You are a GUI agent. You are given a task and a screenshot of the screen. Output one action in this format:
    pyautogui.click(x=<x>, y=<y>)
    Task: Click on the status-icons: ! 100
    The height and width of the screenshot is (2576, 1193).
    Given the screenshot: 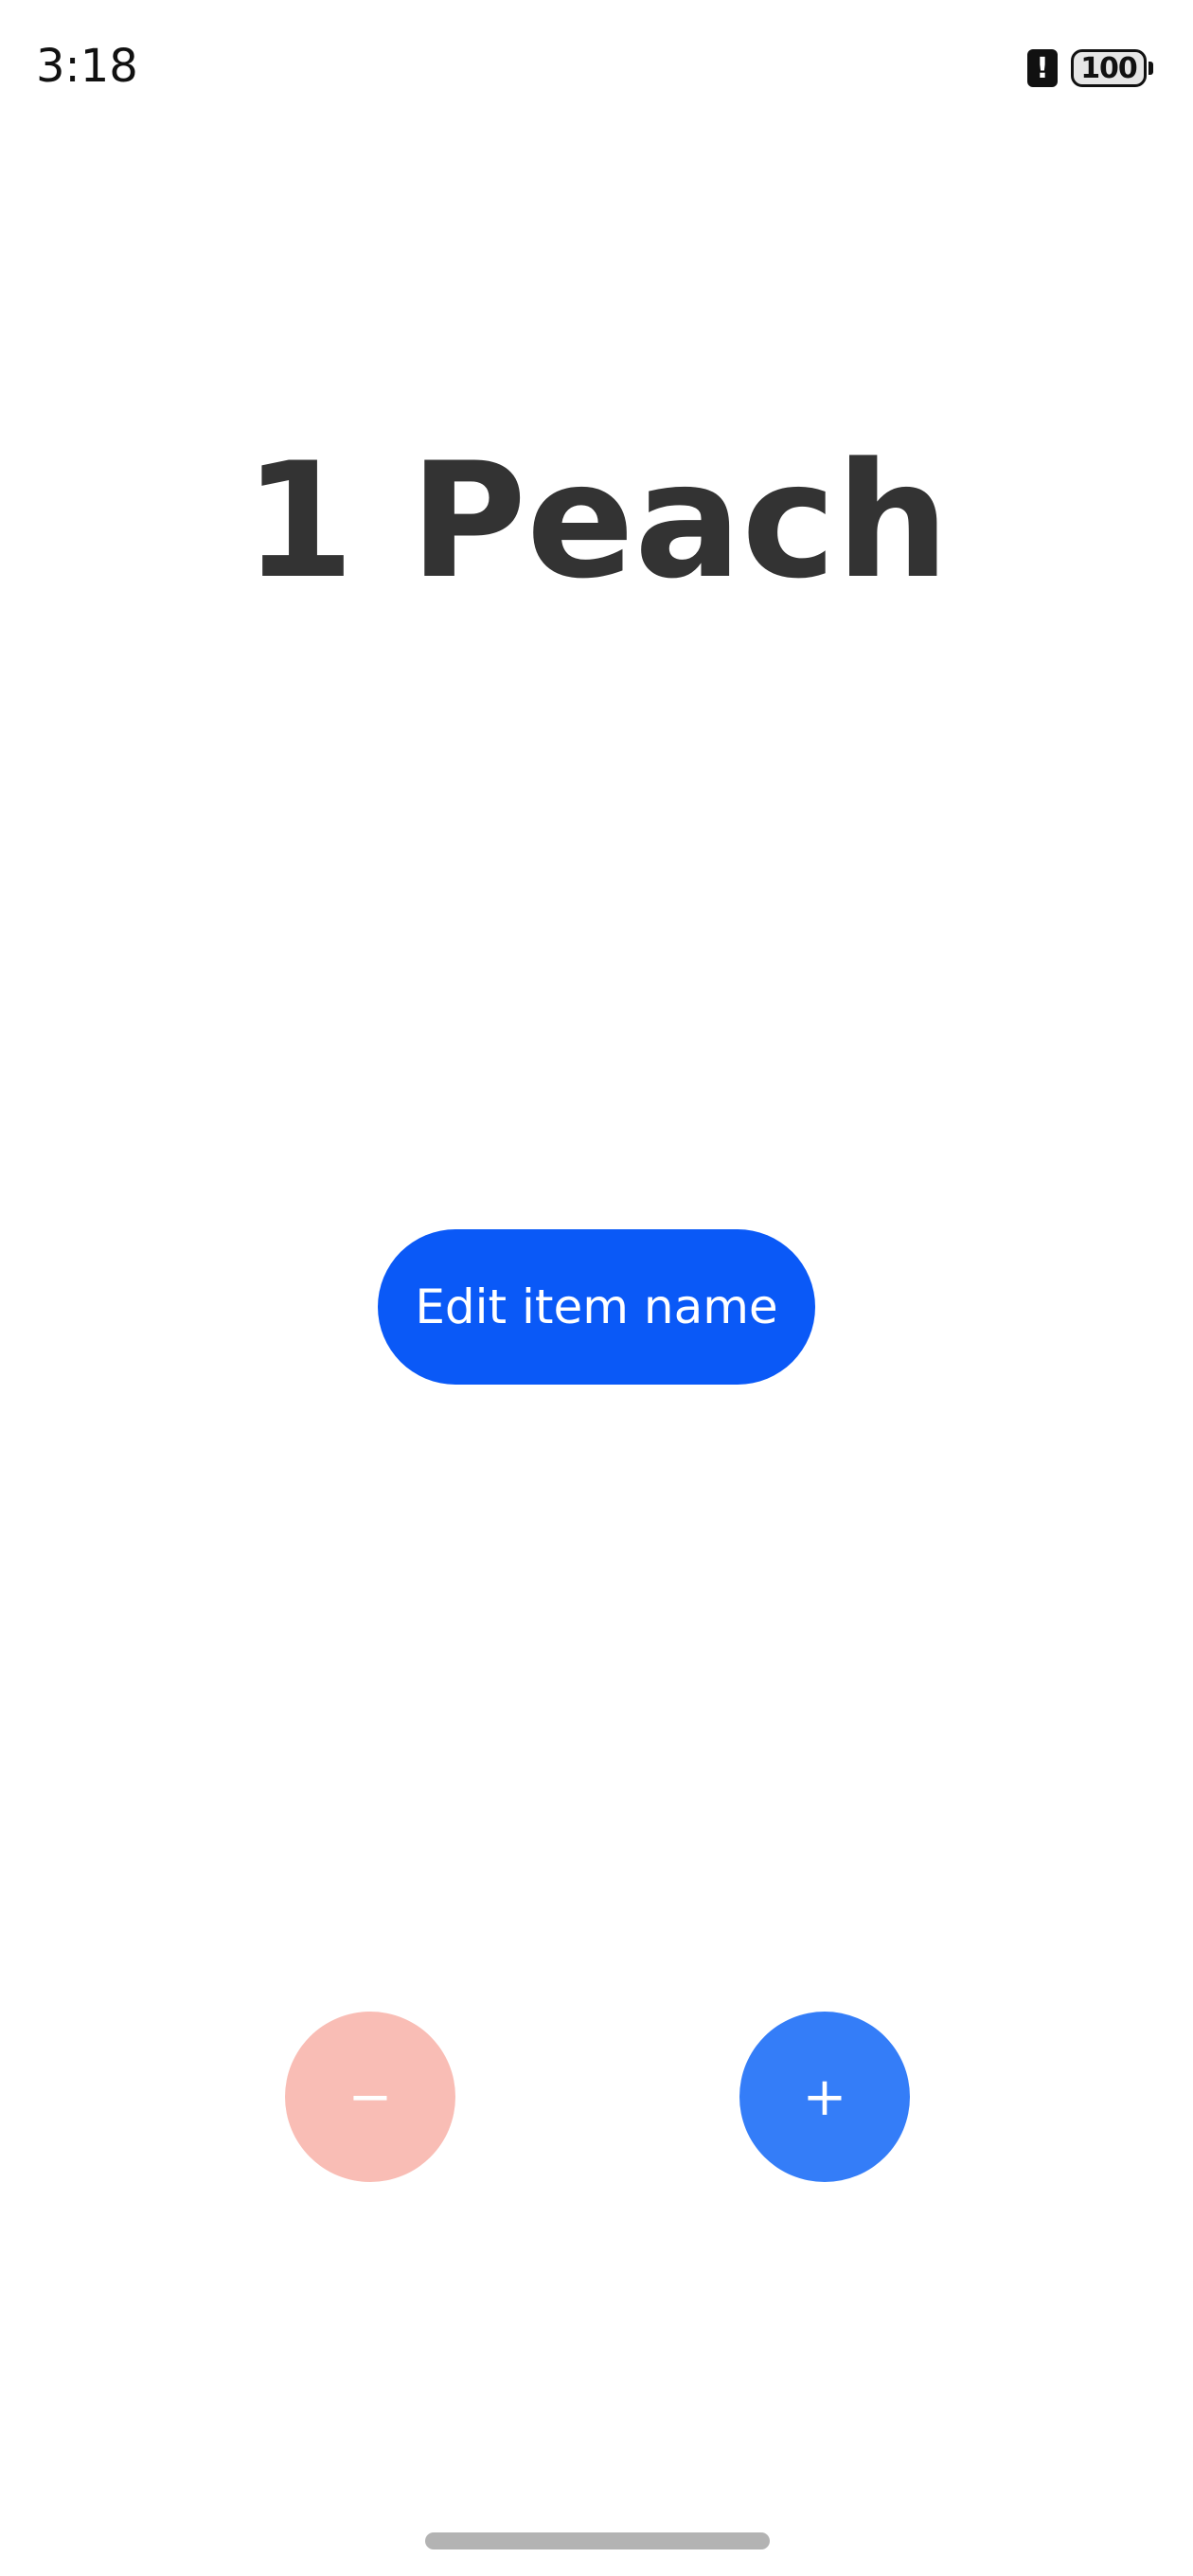 What is the action you would take?
    pyautogui.click(x=1090, y=68)
    